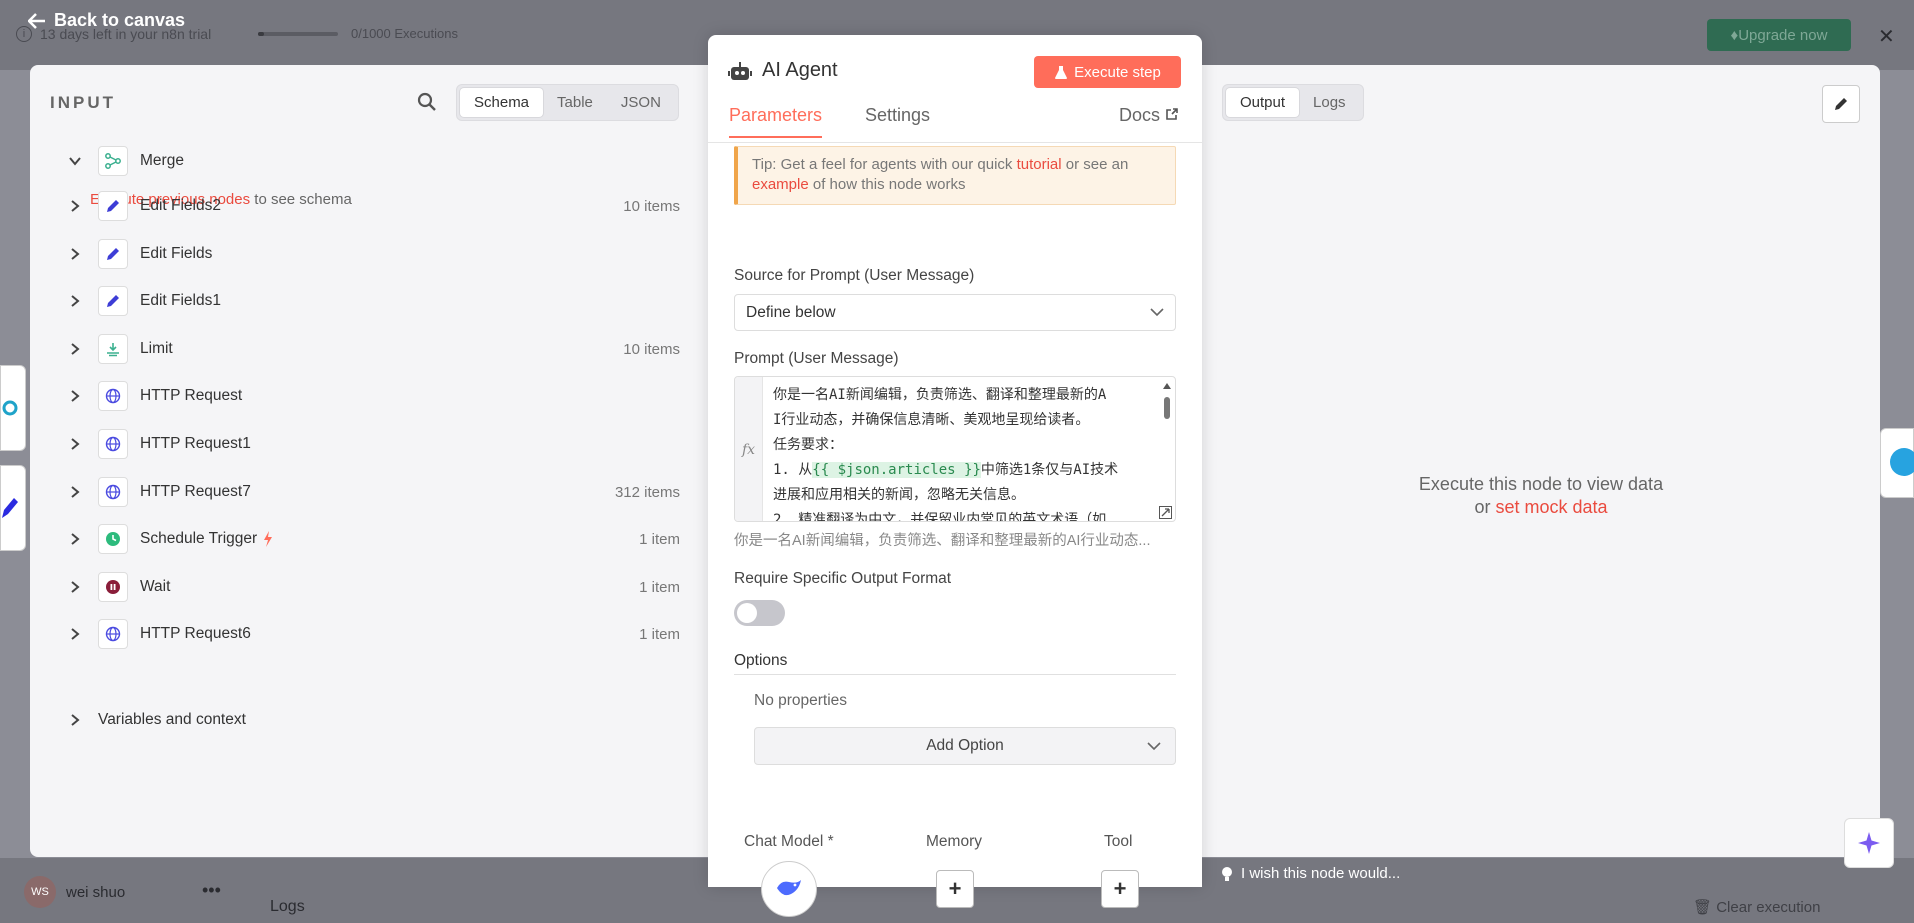  What do you see at coordinates (1263, 102) in the screenshot?
I see `output-tab: Output` at bounding box center [1263, 102].